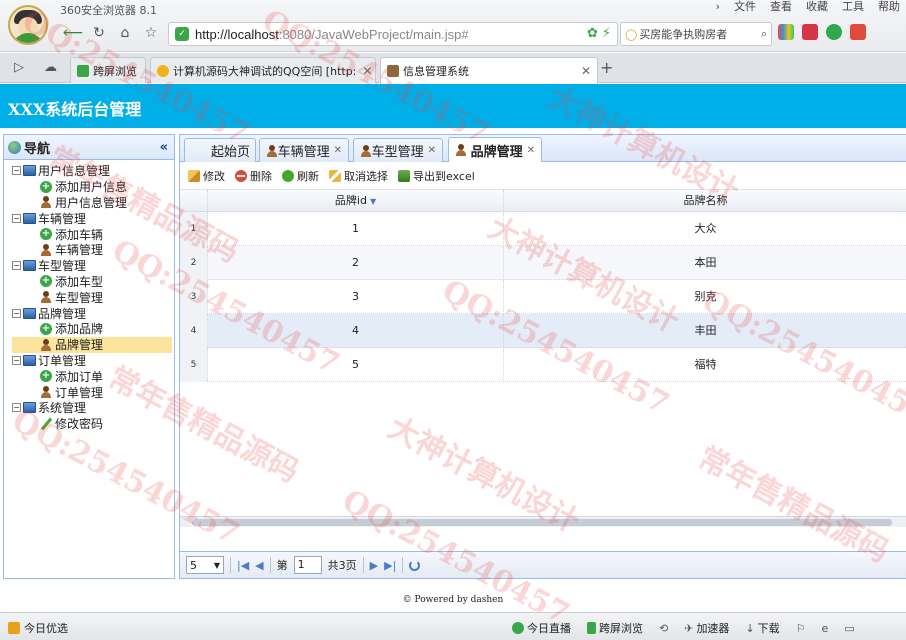 Image resolution: width=906 pixels, height=640 pixels. Describe the element at coordinates (62, 360) in the screenshot. I see `sidebar-group-label: 订单管理` at that location.